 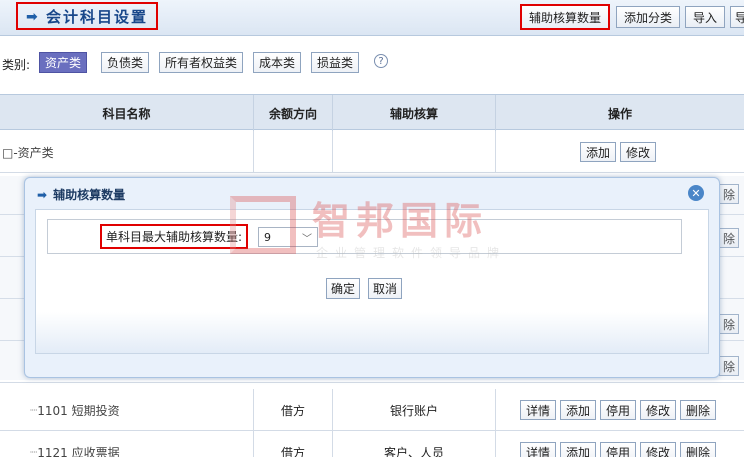 I want to click on max-aux-count-select: 9 ﹀, so click(x=288, y=237).